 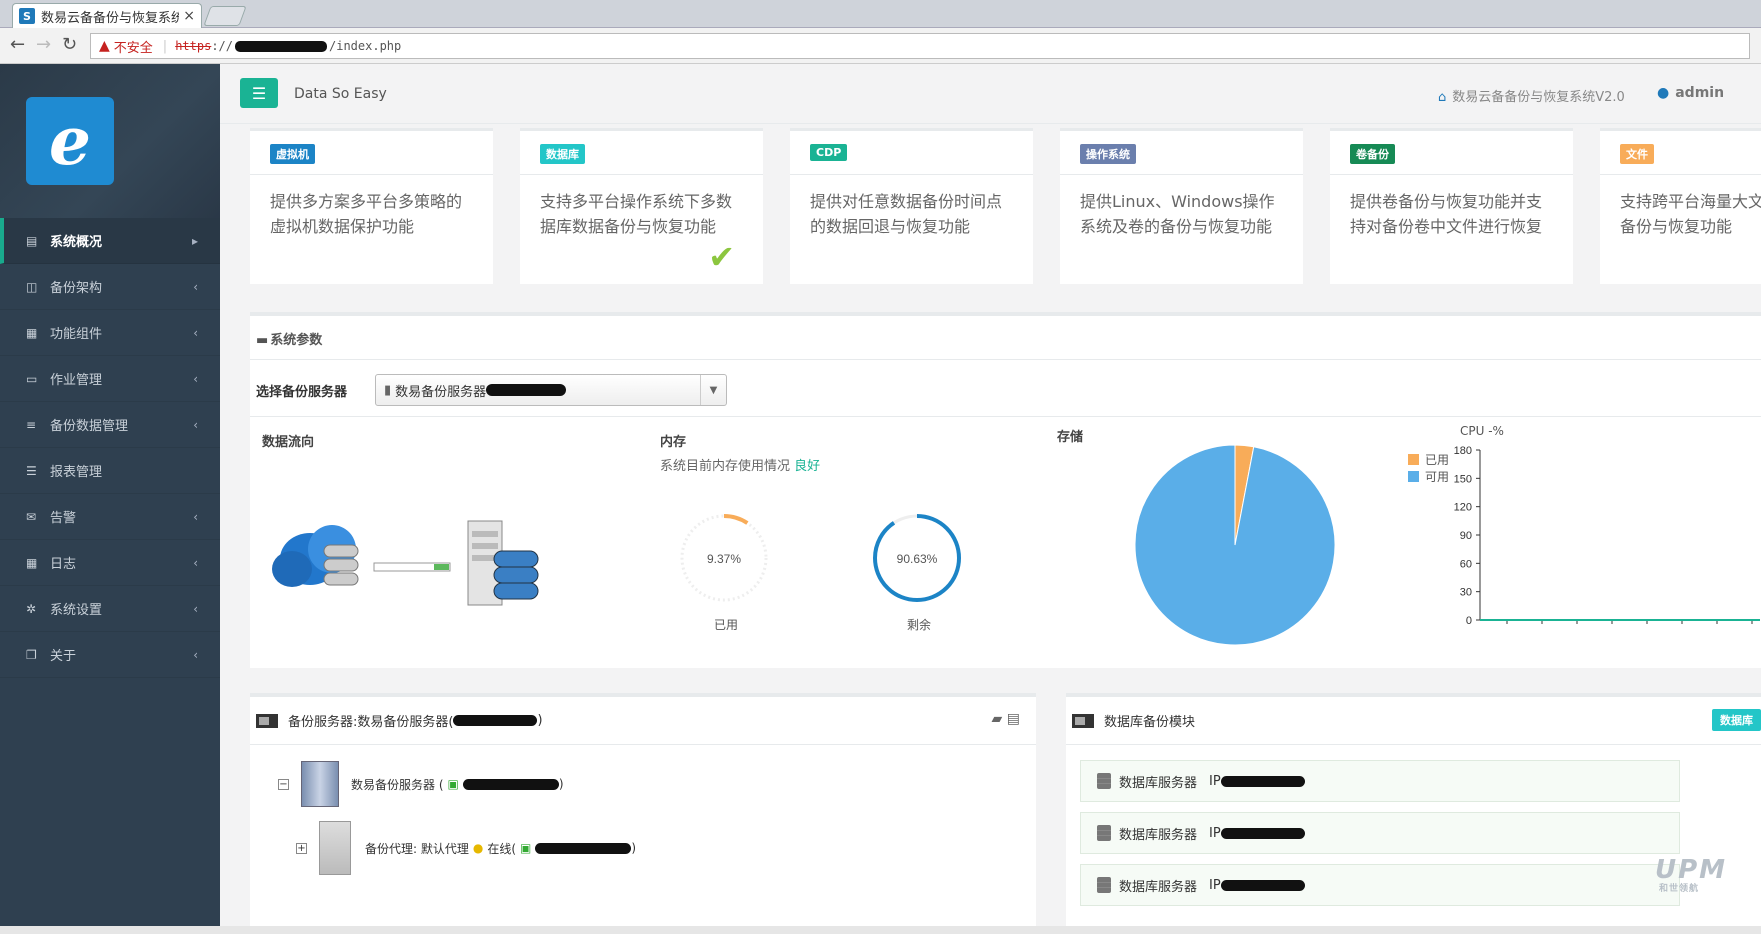 I want to click on list-icon: ▬, so click(x=262, y=340).